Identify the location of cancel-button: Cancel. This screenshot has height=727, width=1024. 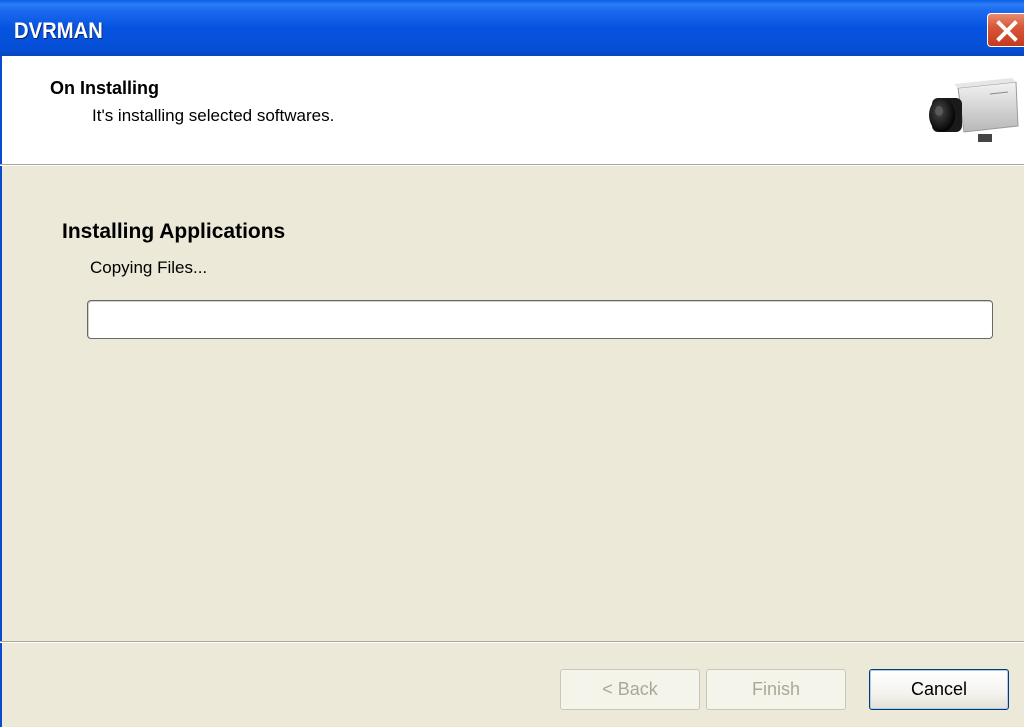
(939, 689).